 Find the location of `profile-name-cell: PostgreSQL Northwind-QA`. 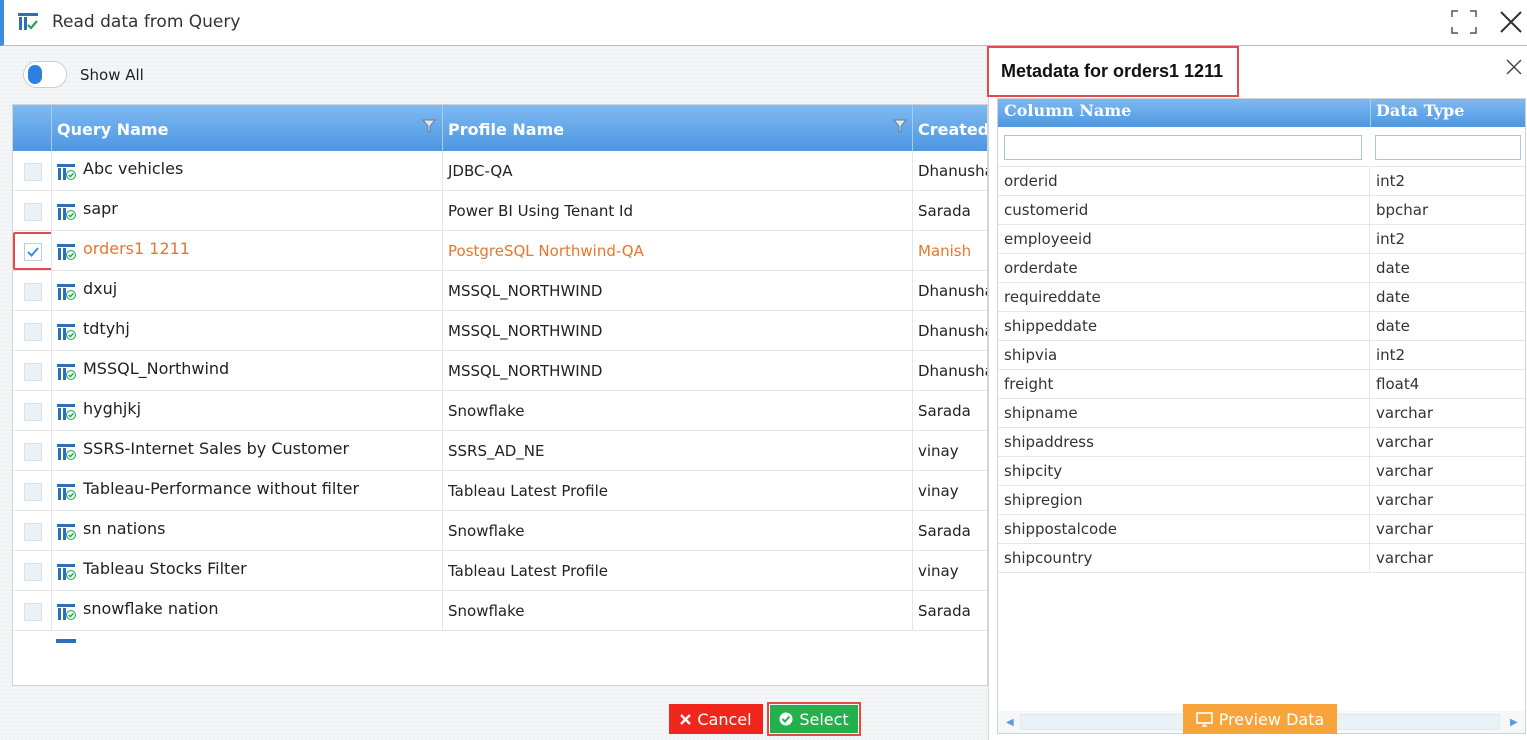

profile-name-cell: PostgreSQL Northwind-QA is located at coordinates (678, 251).